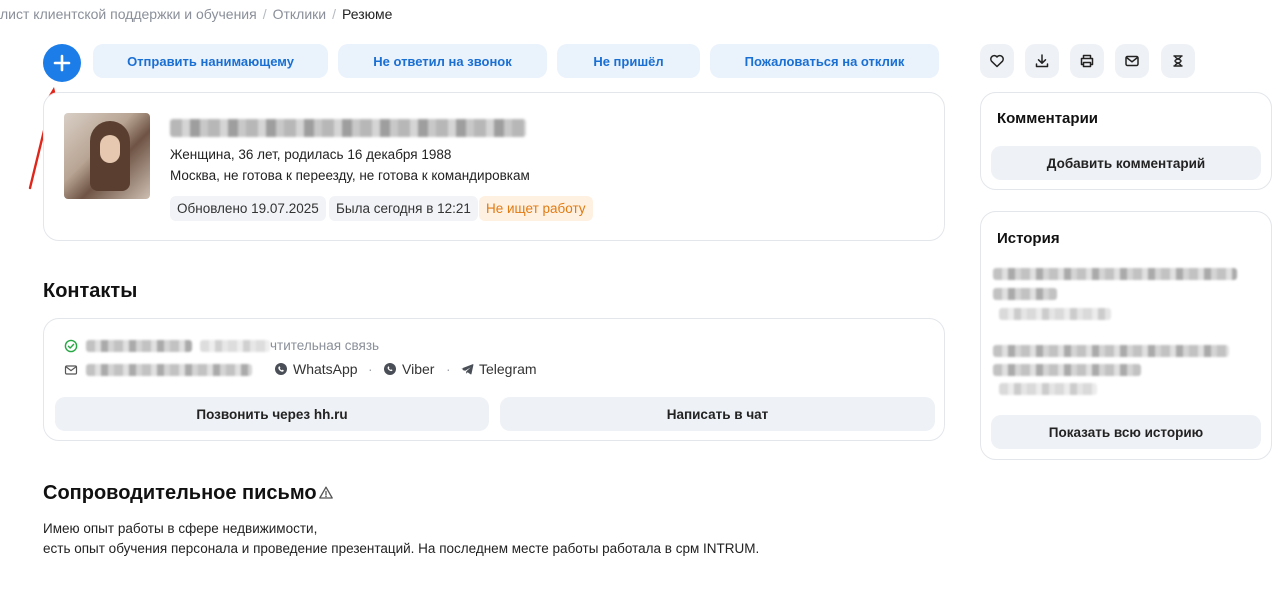 This screenshot has width=1280, height=592. Describe the element at coordinates (180, 528) in the screenshot. I see `cover-letter-line: Имею опыт работы в сфере недвижимости,` at that location.